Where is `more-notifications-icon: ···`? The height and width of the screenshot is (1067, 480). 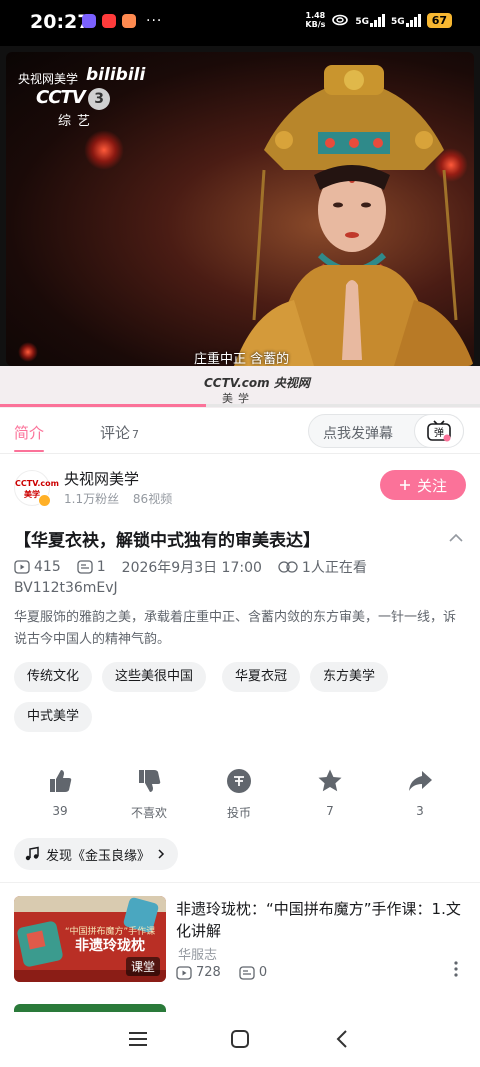
more-notifications-icon: ··· is located at coordinates (154, 21).